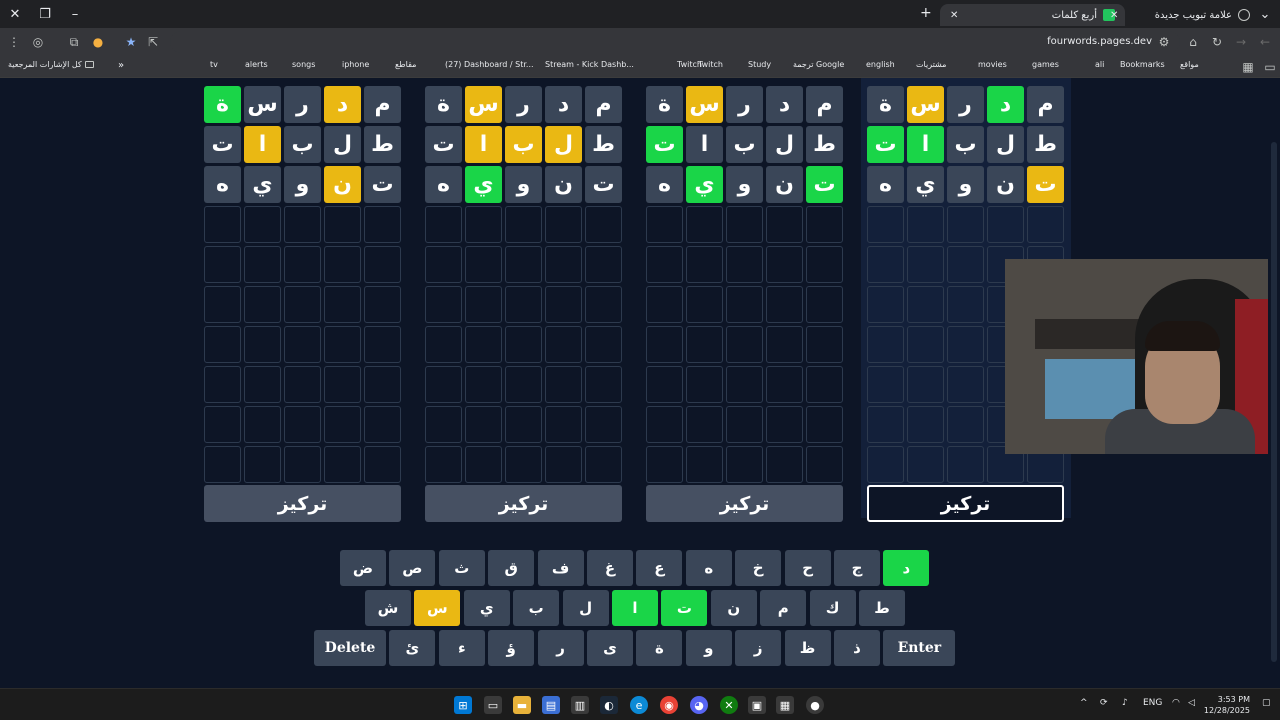 The height and width of the screenshot is (720, 1280). What do you see at coordinates (758, 648) in the screenshot?
I see `key: ز` at bounding box center [758, 648].